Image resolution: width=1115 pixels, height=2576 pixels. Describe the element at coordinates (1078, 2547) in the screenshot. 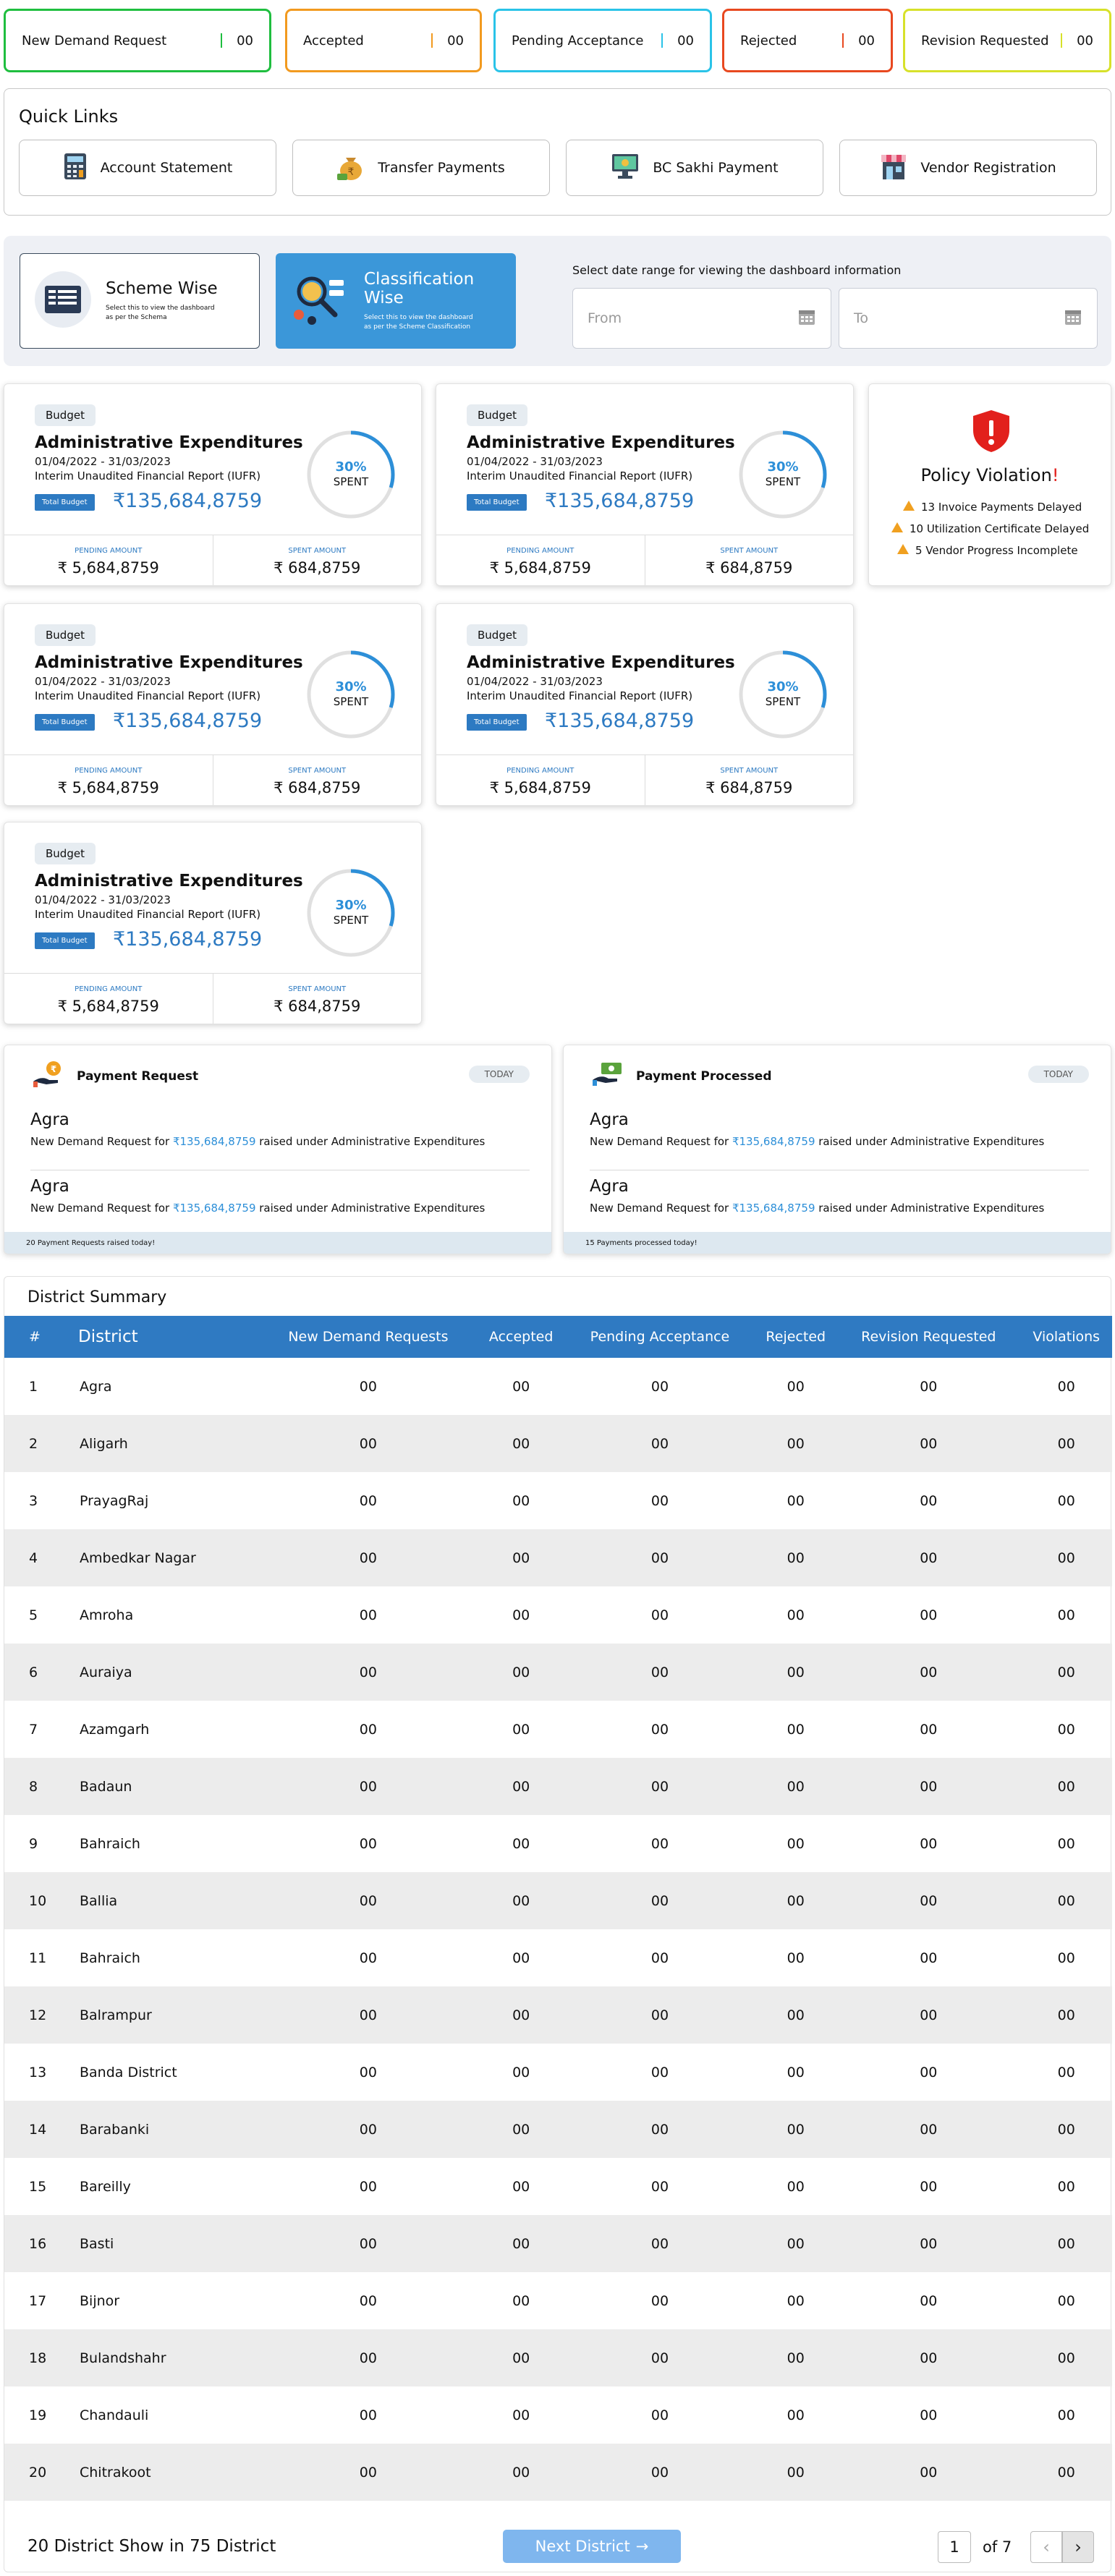

I see `next-page-button: ›` at that location.